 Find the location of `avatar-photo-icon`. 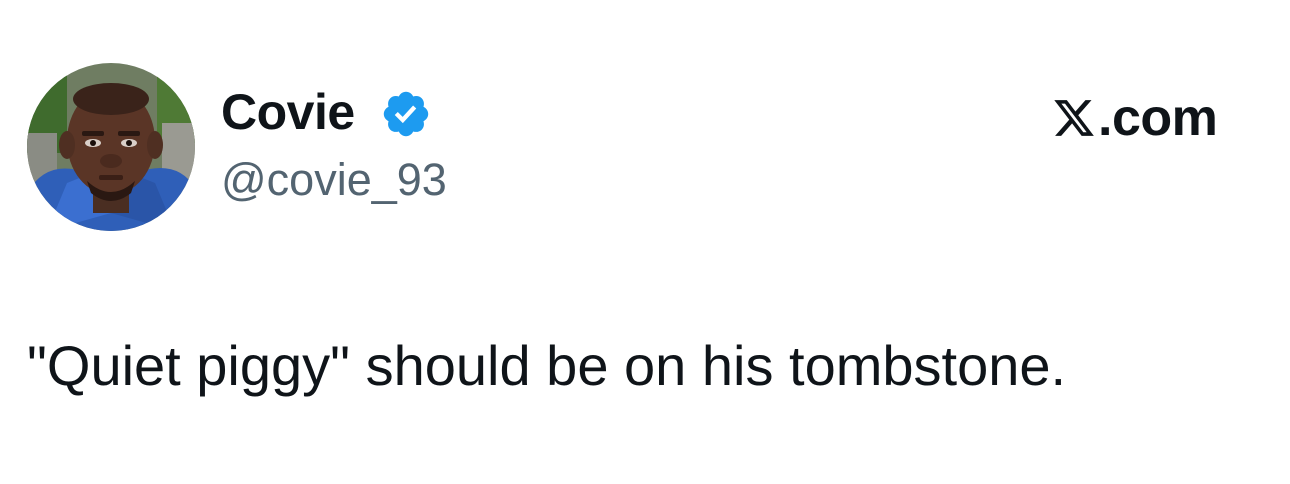

avatar-photo-icon is located at coordinates (111, 147).